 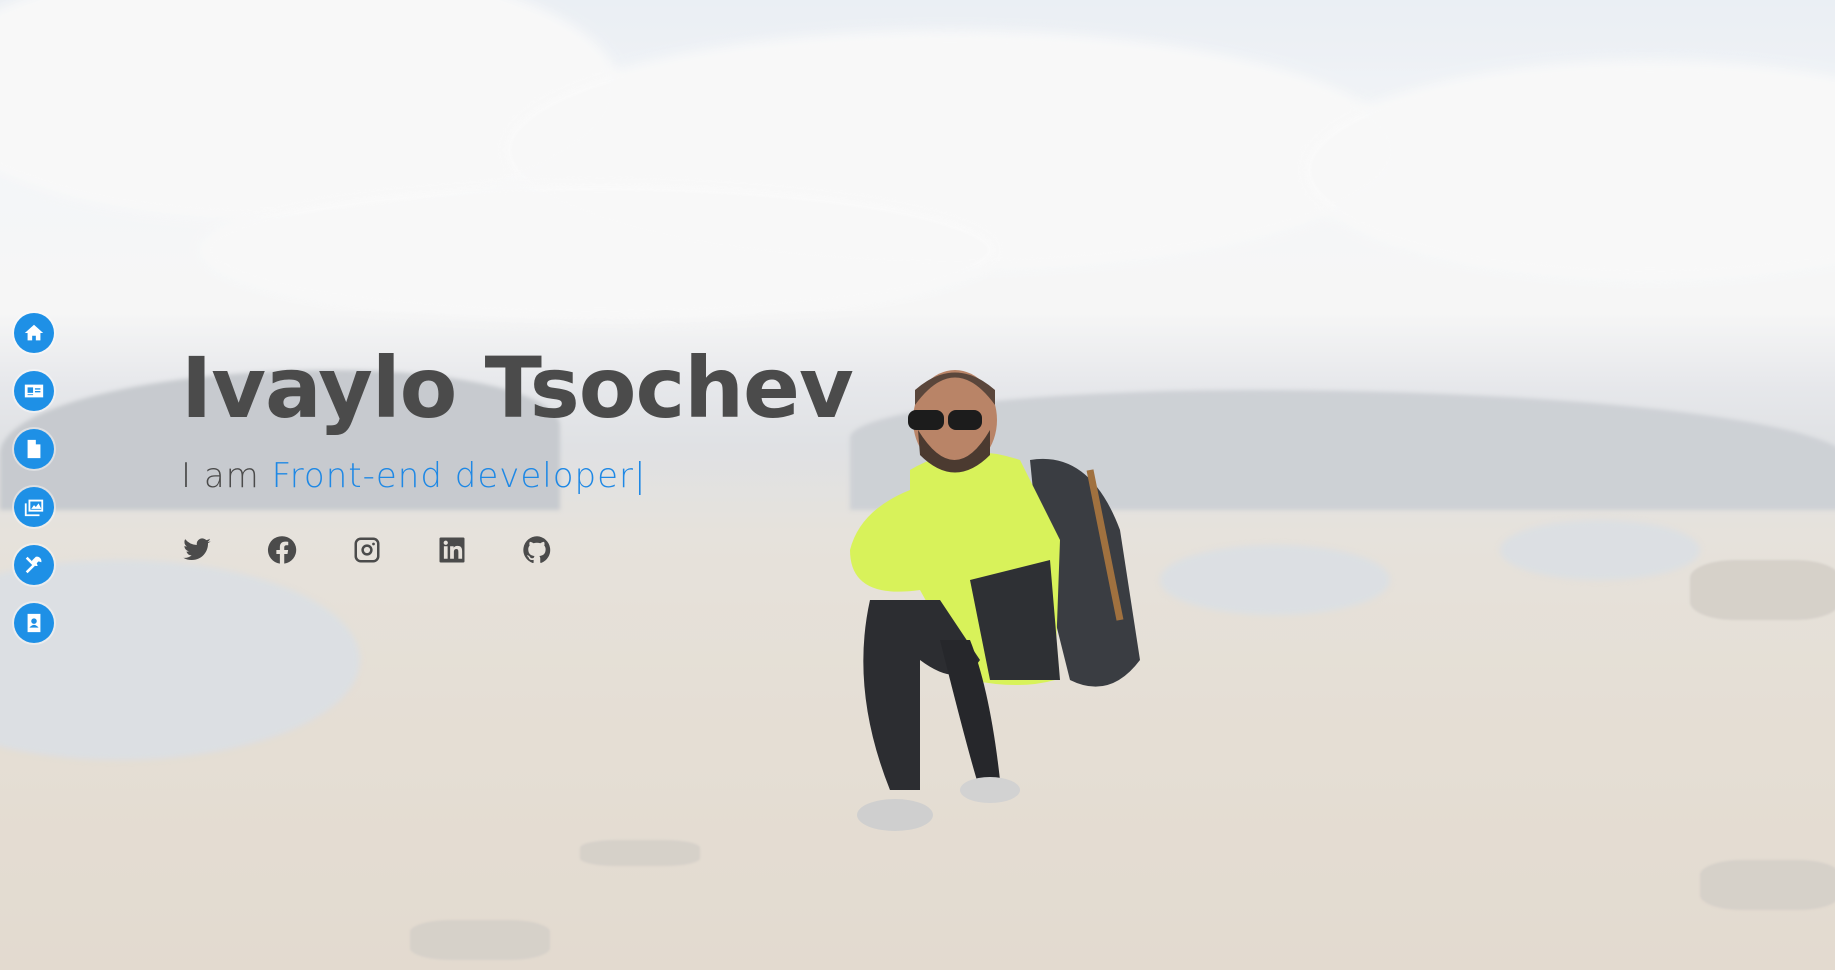 What do you see at coordinates (640, 476) in the screenshot?
I see `typing-caret: |` at bounding box center [640, 476].